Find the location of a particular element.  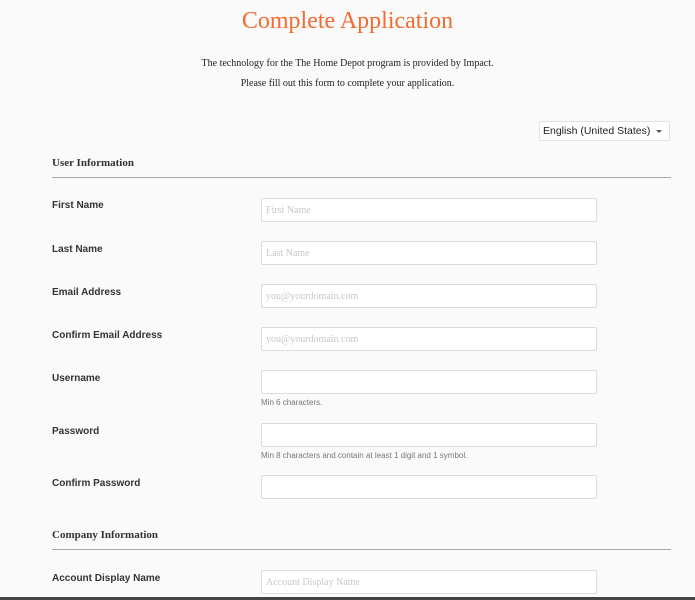

confirm-password-input is located at coordinates (429, 487).